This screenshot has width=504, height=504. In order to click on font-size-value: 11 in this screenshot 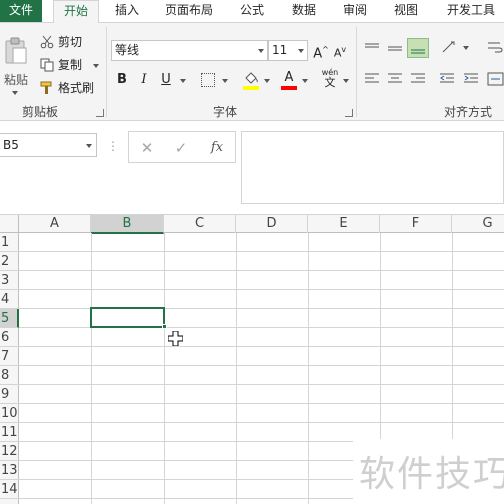, I will do `click(280, 50)`.